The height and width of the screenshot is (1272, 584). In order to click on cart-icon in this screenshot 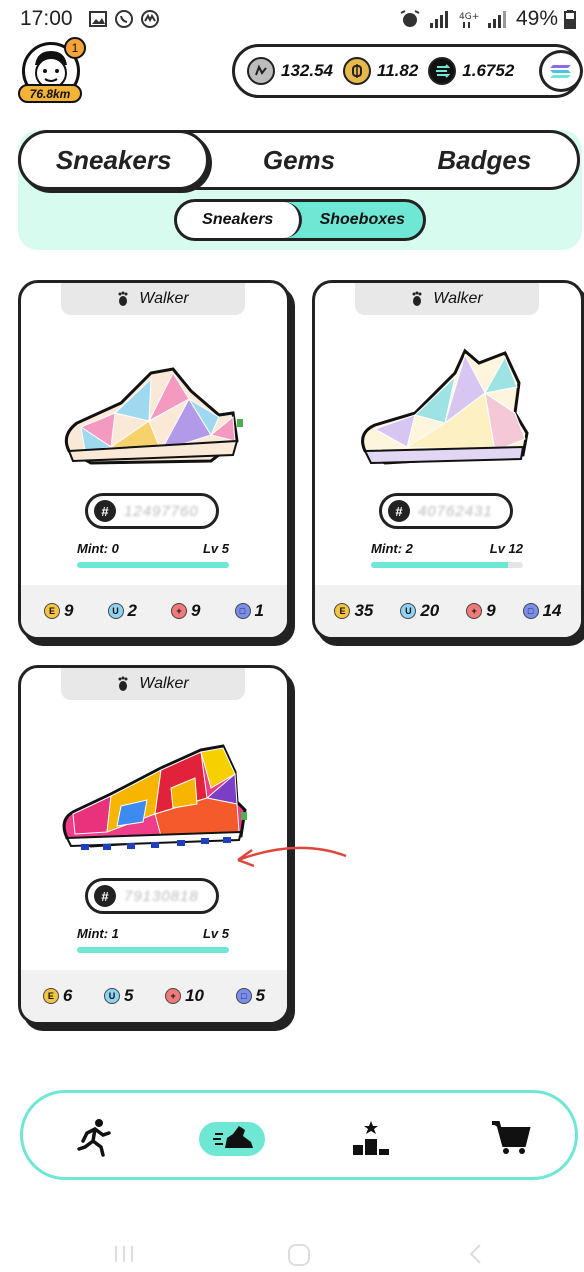, I will do `click(511, 1137)`.